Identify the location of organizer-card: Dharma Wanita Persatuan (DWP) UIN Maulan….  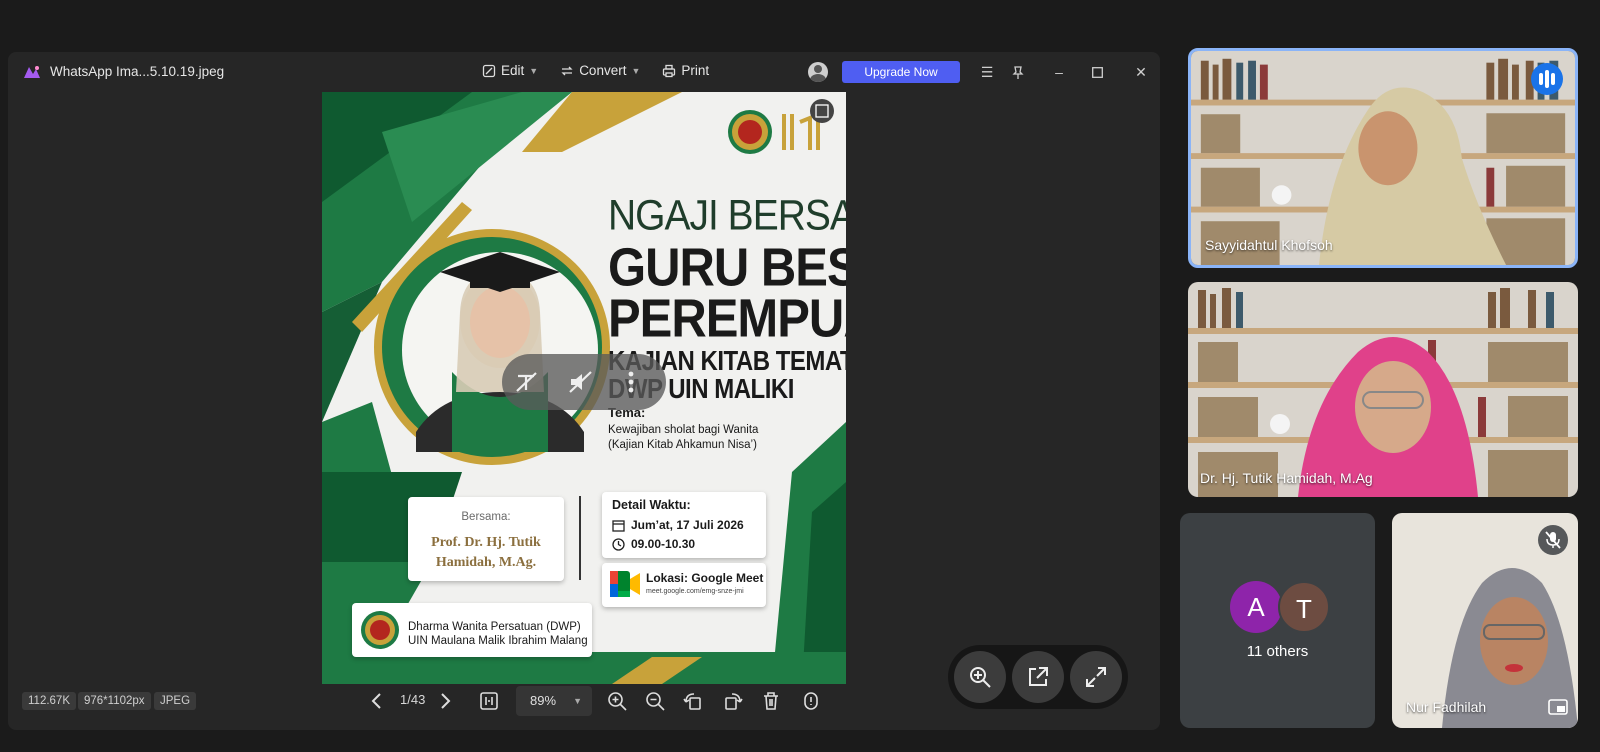
(472, 630).